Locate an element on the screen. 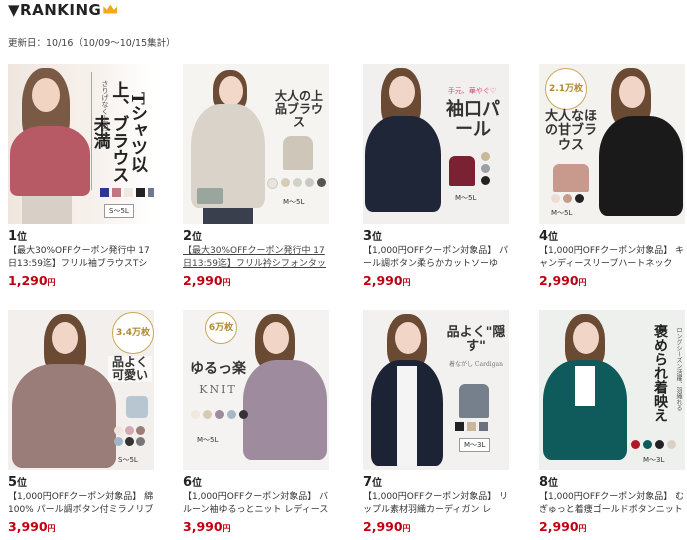 This screenshot has height=540, width=687. product-image: 品よく"隠す" 着ながし Cardigan M～3L is located at coordinates (436, 390).